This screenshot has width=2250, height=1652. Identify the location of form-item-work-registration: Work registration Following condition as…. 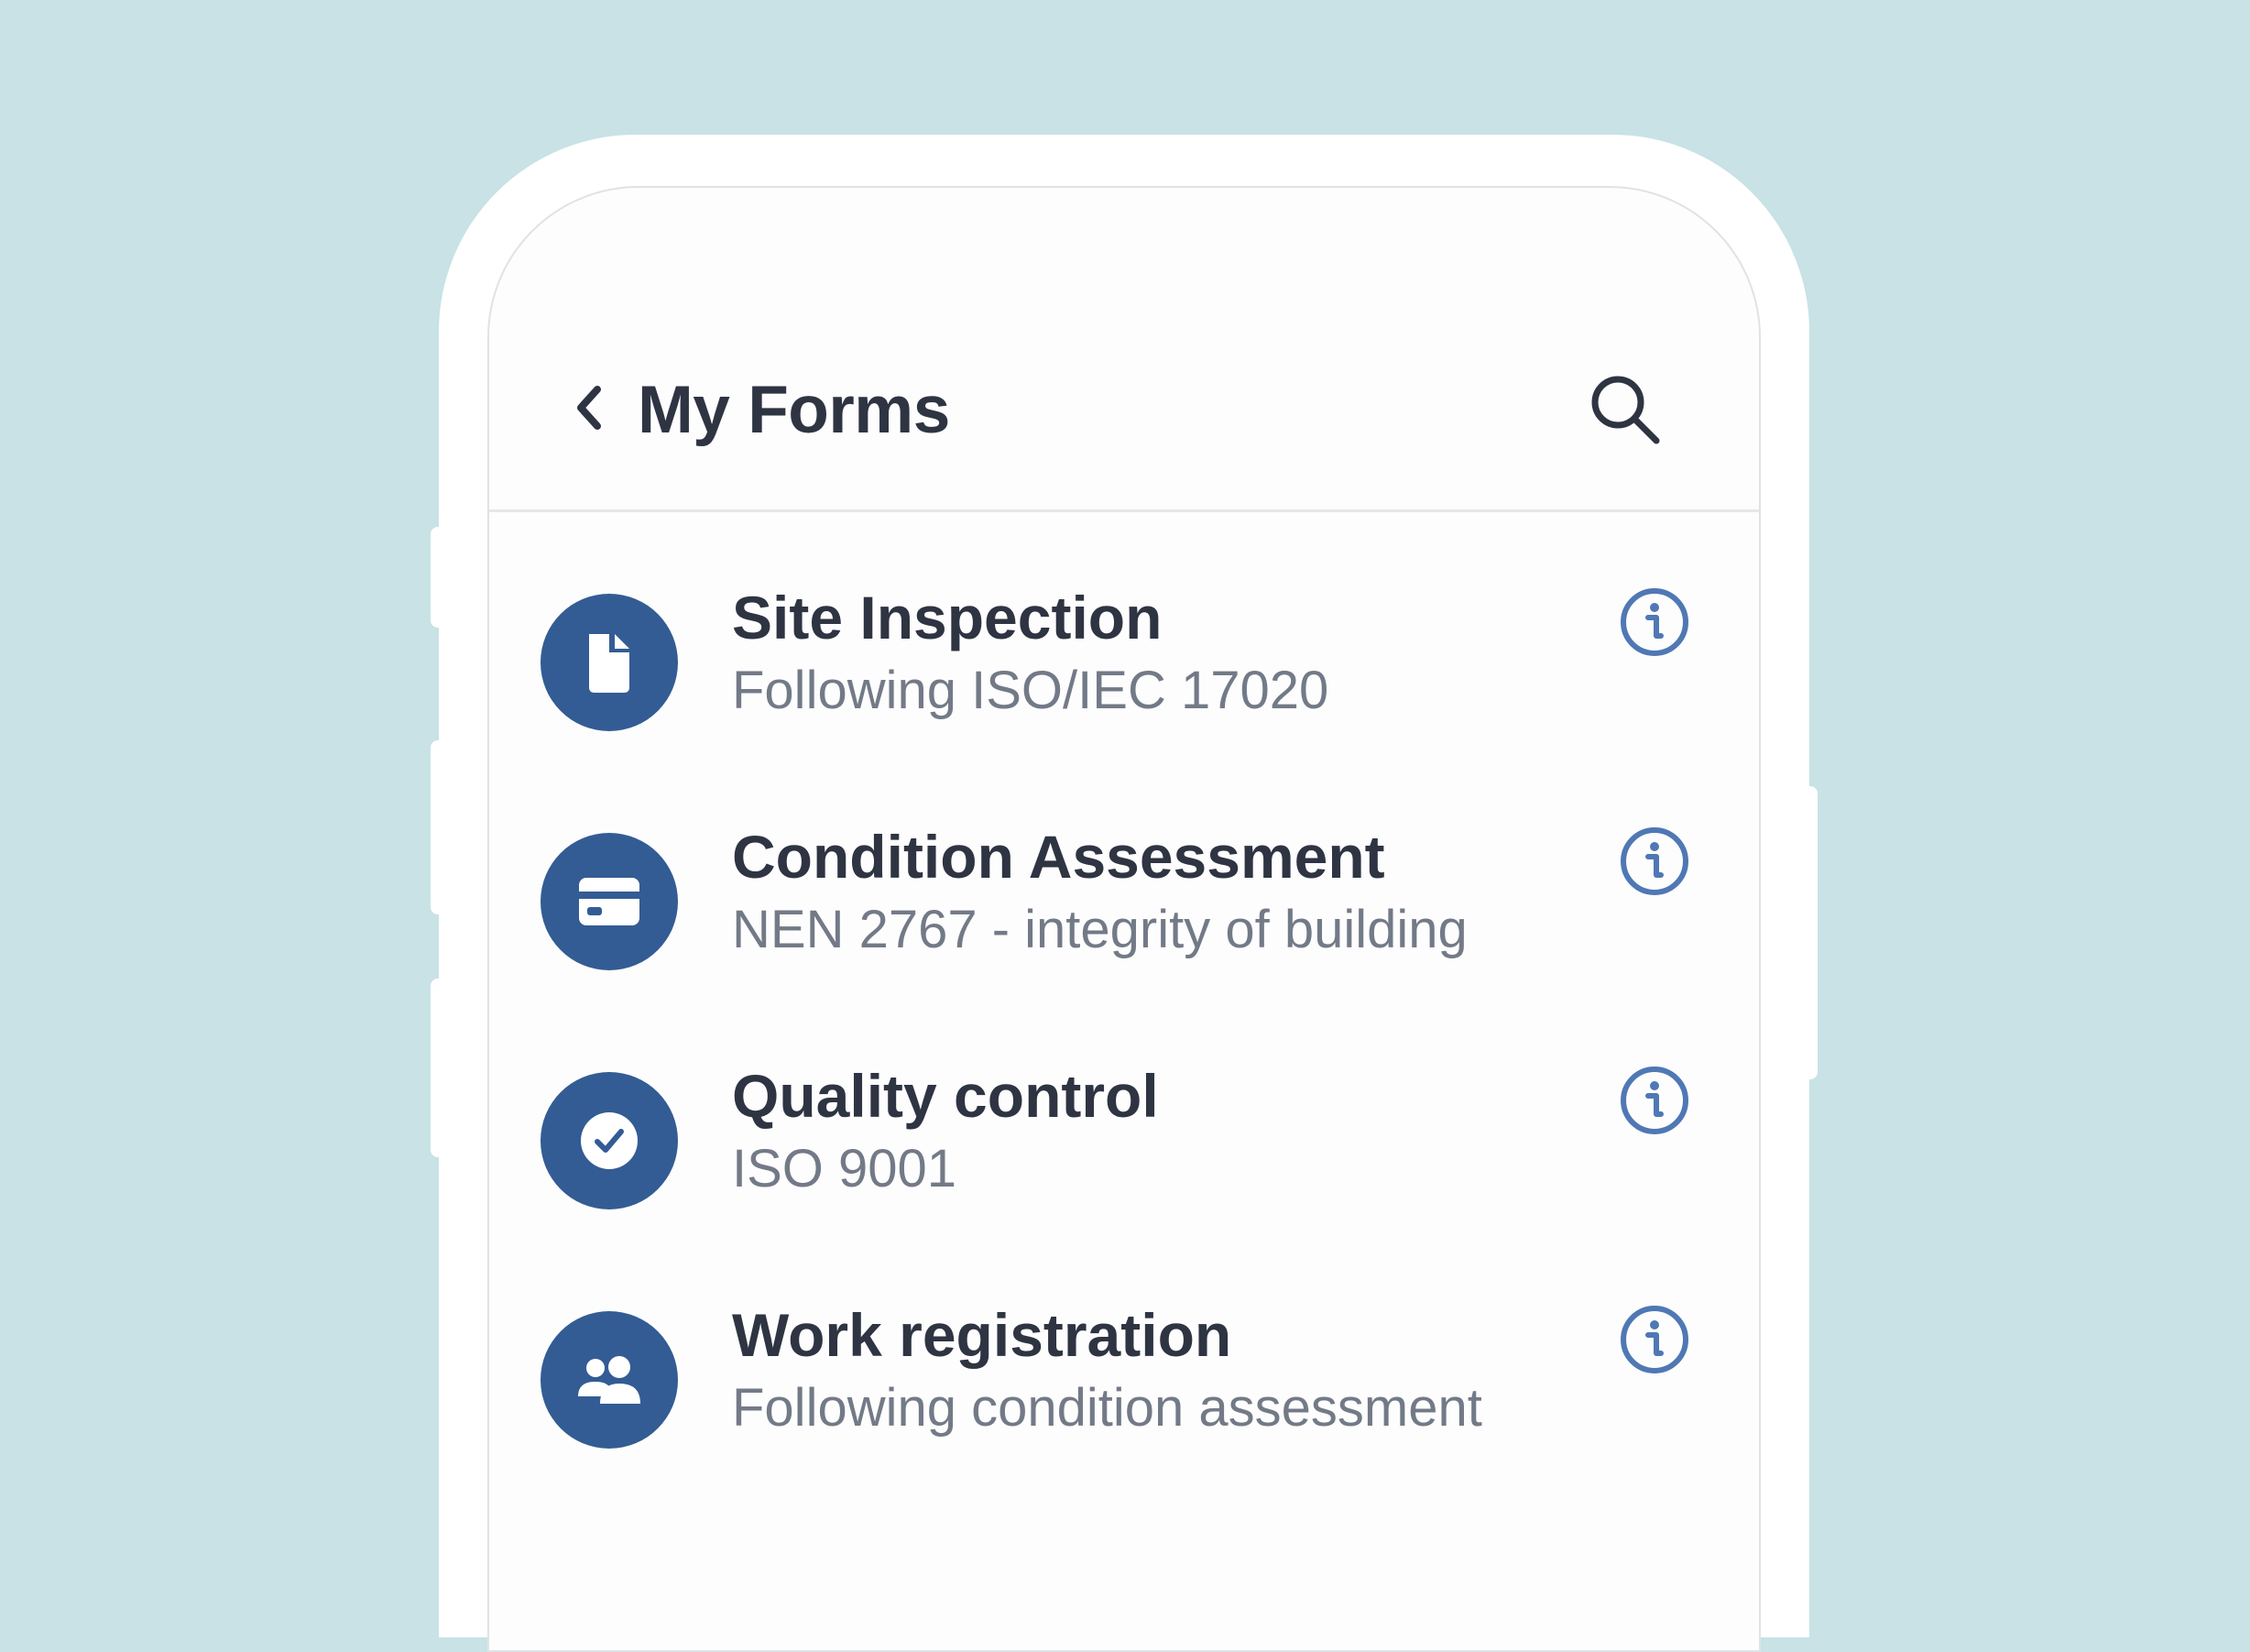
(1124, 1395).